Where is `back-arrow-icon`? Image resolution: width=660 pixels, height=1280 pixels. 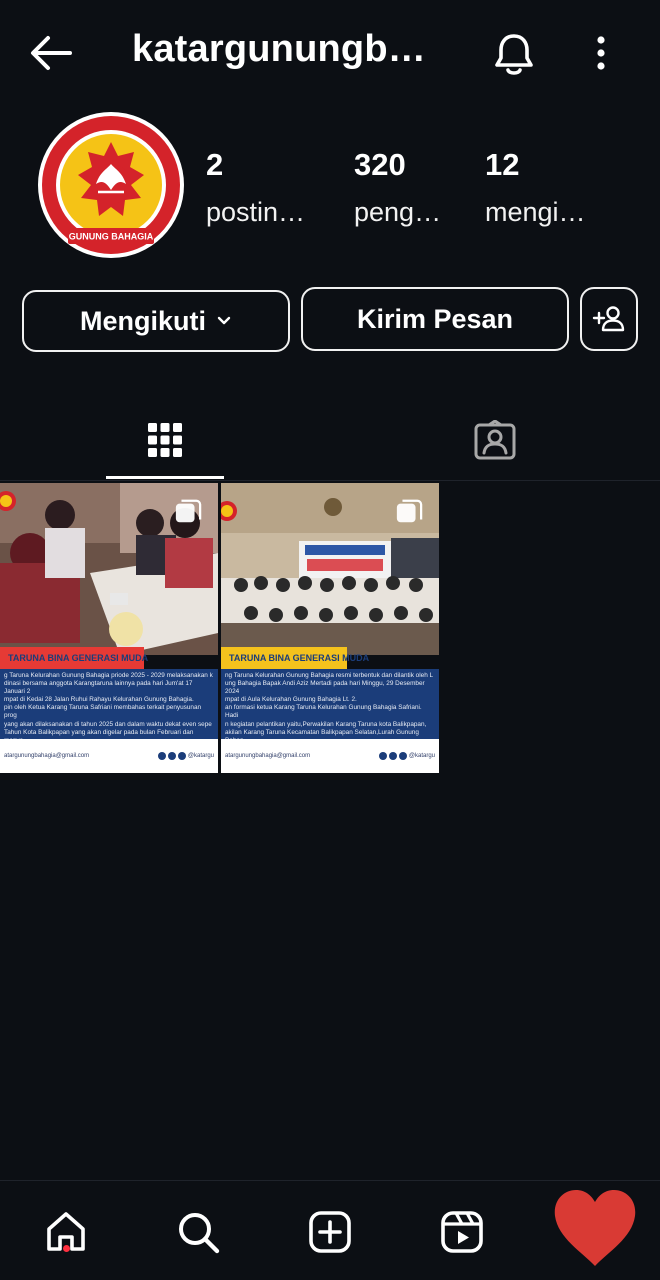
back-arrow-icon is located at coordinates (51, 53).